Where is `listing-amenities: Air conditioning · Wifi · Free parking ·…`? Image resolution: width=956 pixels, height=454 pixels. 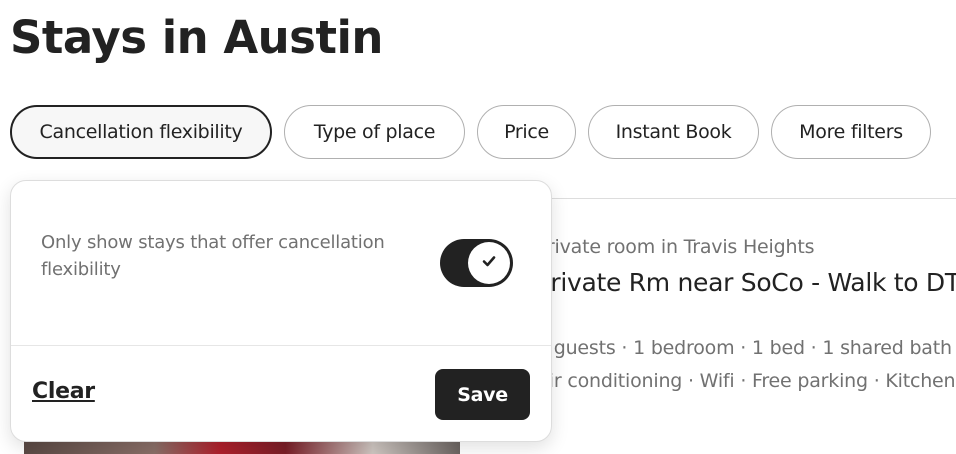 listing-amenities: Air conditioning · Wifi · Free parking ·… is located at coordinates (746, 381).